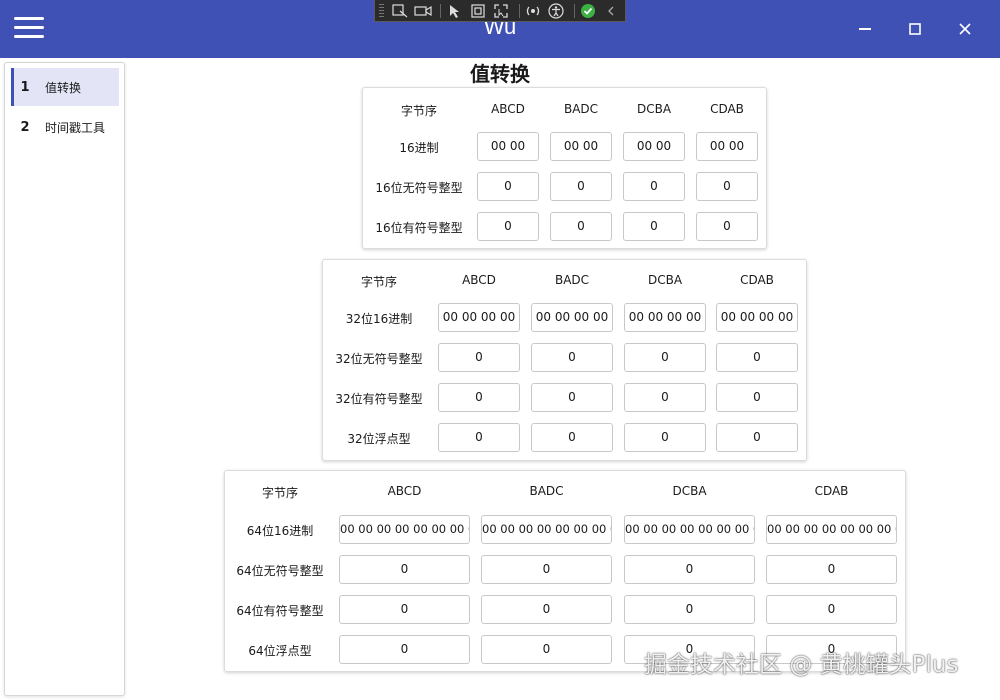 This screenshot has width=1000, height=700. What do you see at coordinates (665, 317) in the screenshot?
I see `hex32-dcba-field: 00 00 00 00` at bounding box center [665, 317].